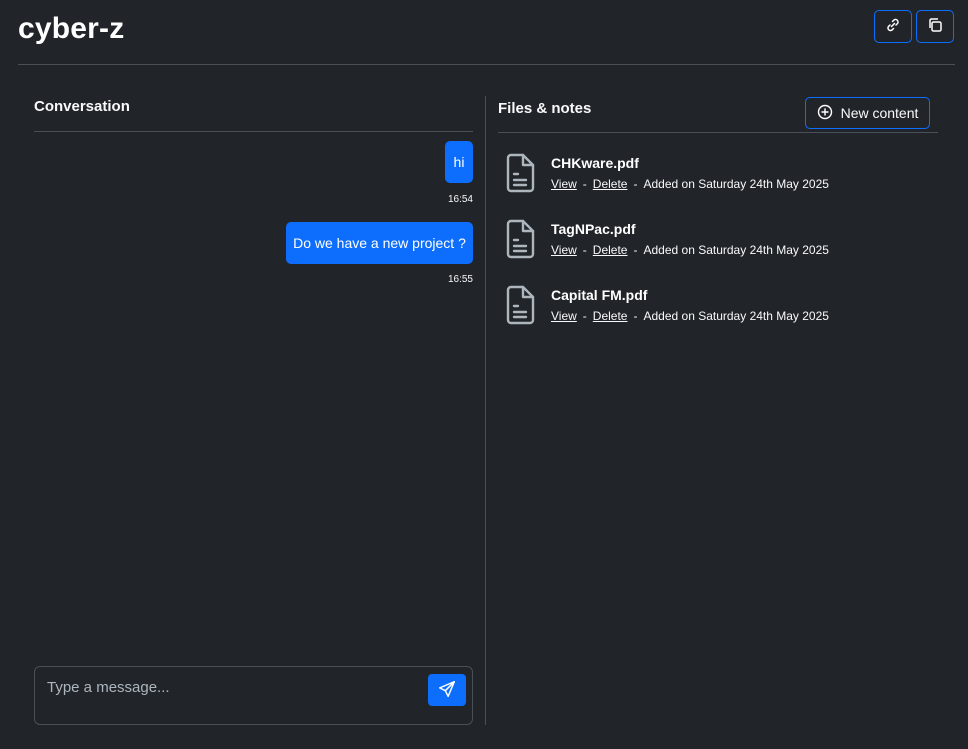 Image resolution: width=968 pixels, height=749 pixels. What do you see at coordinates (595, 163) in the screenshot?
I see `file-name: CHKware.pdf` at bounding box center [595, 163].